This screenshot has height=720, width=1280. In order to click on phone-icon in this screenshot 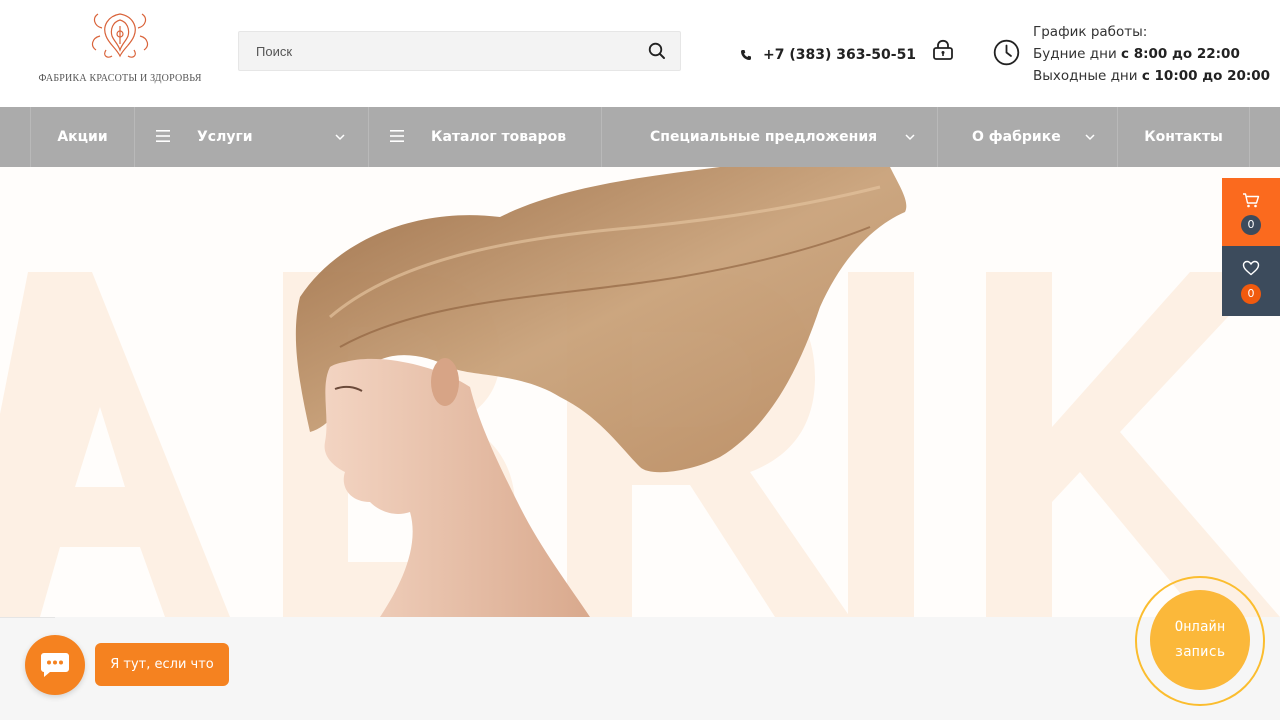, I will do `click(746, 55)`.